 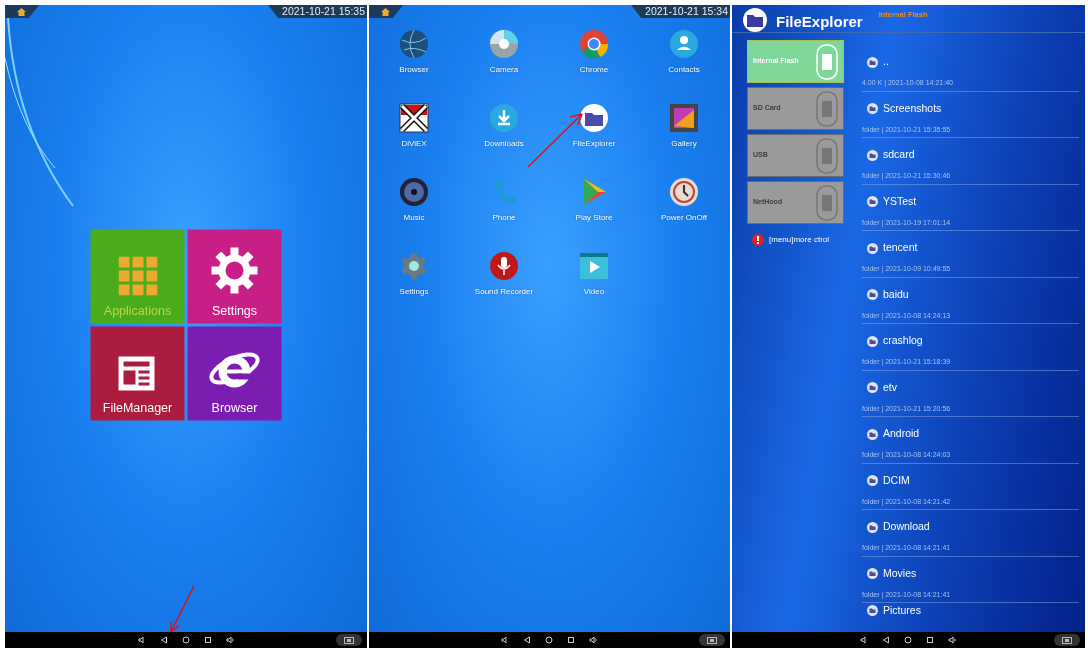 I want to click on file-name: Movies, so click(x=900, y=573).